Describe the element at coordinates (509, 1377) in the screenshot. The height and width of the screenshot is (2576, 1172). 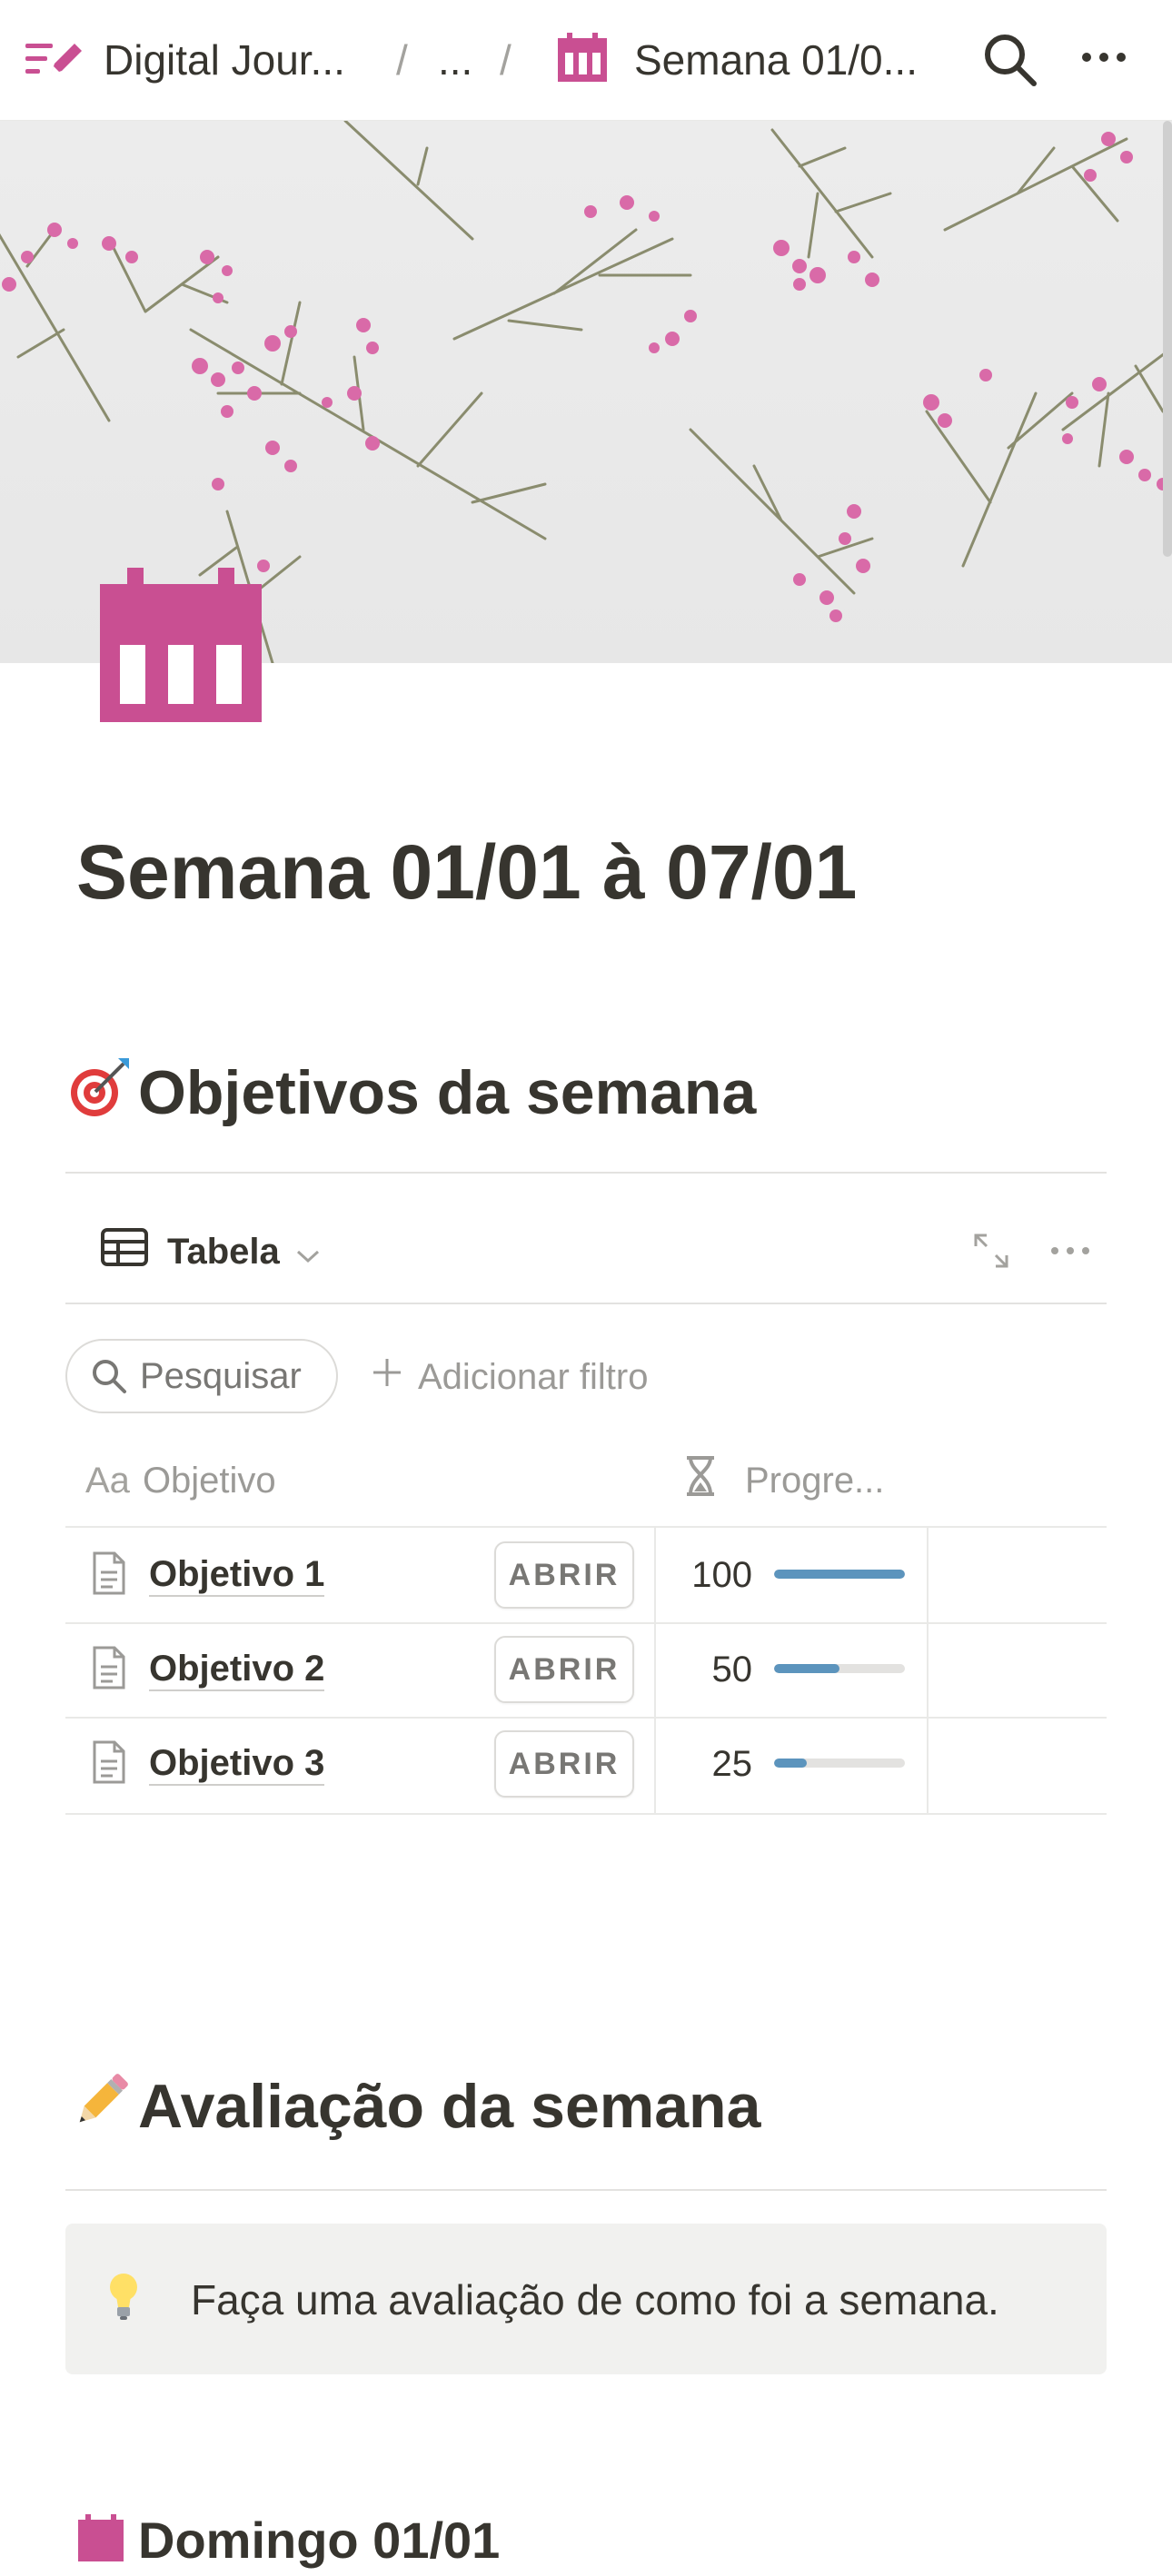
I see `add-filter-button: Adicionar filtro` at that location.